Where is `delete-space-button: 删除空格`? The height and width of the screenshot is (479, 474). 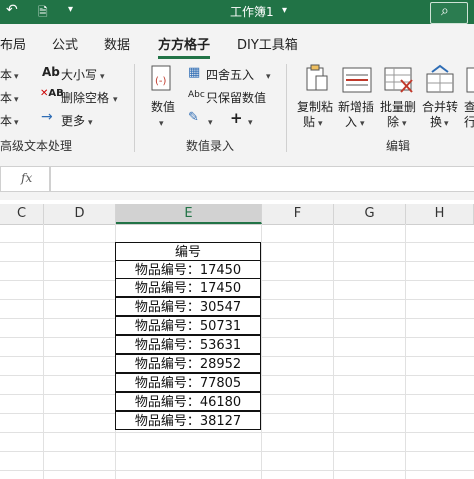 delete-space-button: 删除空格 is located at coordinates (85, 97).